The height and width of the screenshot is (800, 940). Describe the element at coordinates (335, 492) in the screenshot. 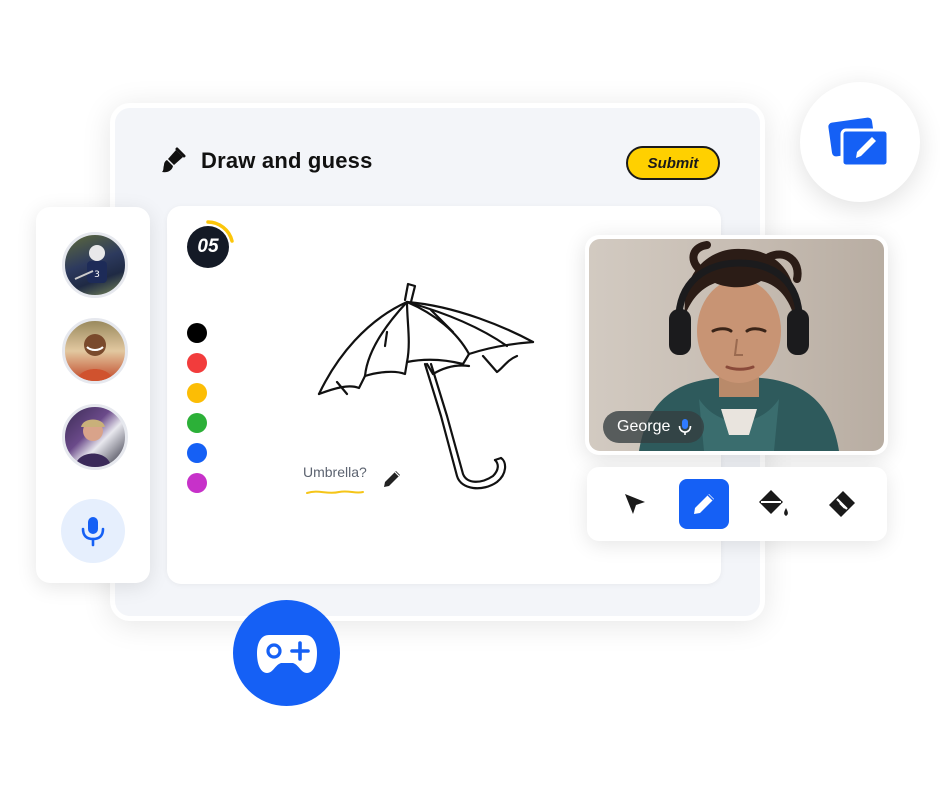

I see `guess-underline` at that location.